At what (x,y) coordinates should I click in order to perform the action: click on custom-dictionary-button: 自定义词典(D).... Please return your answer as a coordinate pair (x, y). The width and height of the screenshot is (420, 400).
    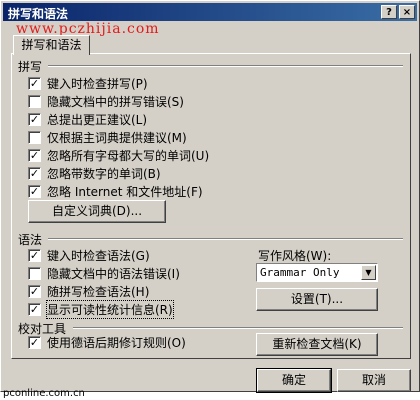
    Looking at the image, I should click on (97, 211).